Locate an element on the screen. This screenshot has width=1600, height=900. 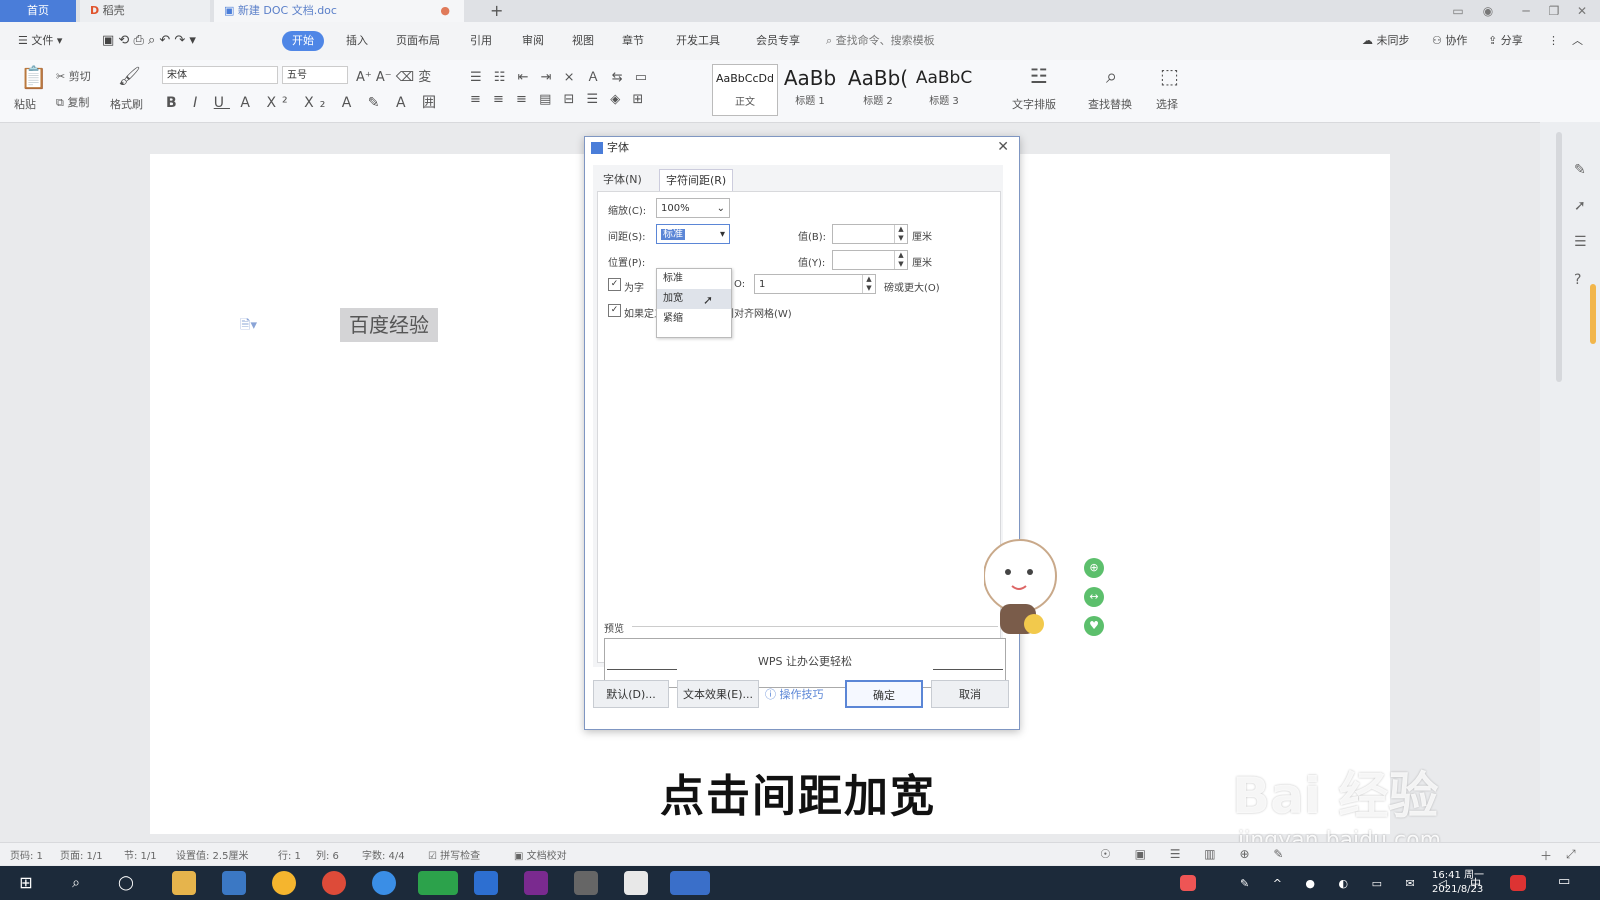
grid-checkbox: ✓ is located at coordinates (614, 310).